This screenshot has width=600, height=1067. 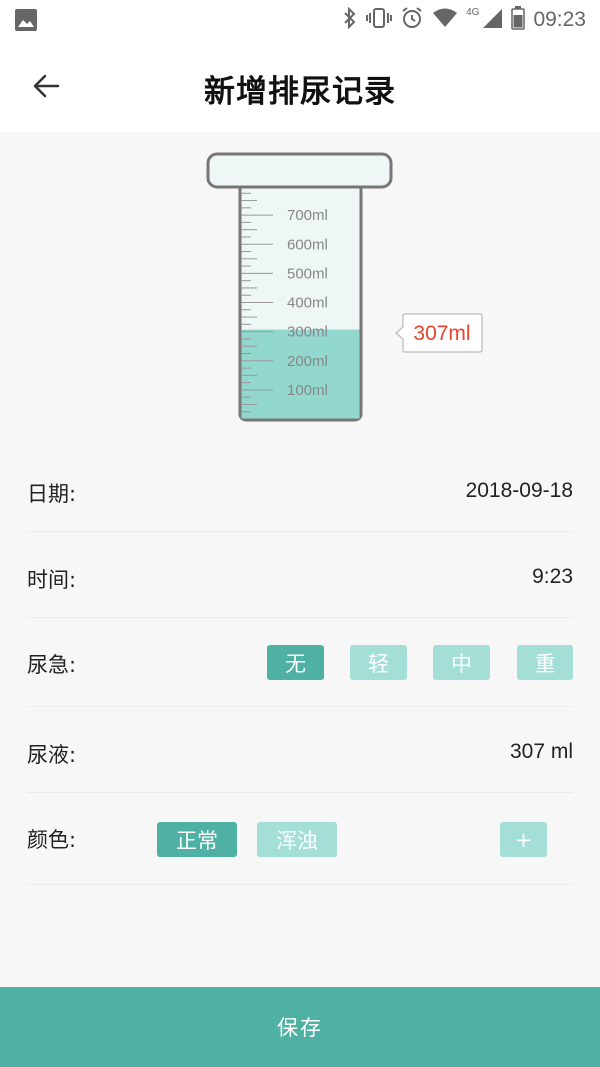 What do you see at coordinates (300, 489) in the screenshot?
I see `date-row: 日期: 2018-09-18` at bounding box center [300, 489].